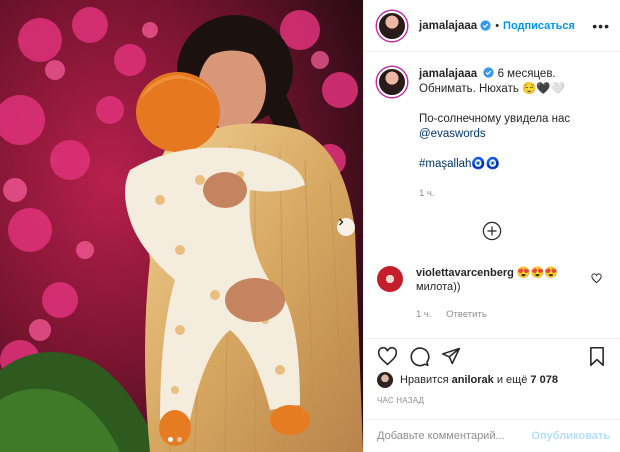  I want to click on follow-button: Подписаться, so click(539, 26).